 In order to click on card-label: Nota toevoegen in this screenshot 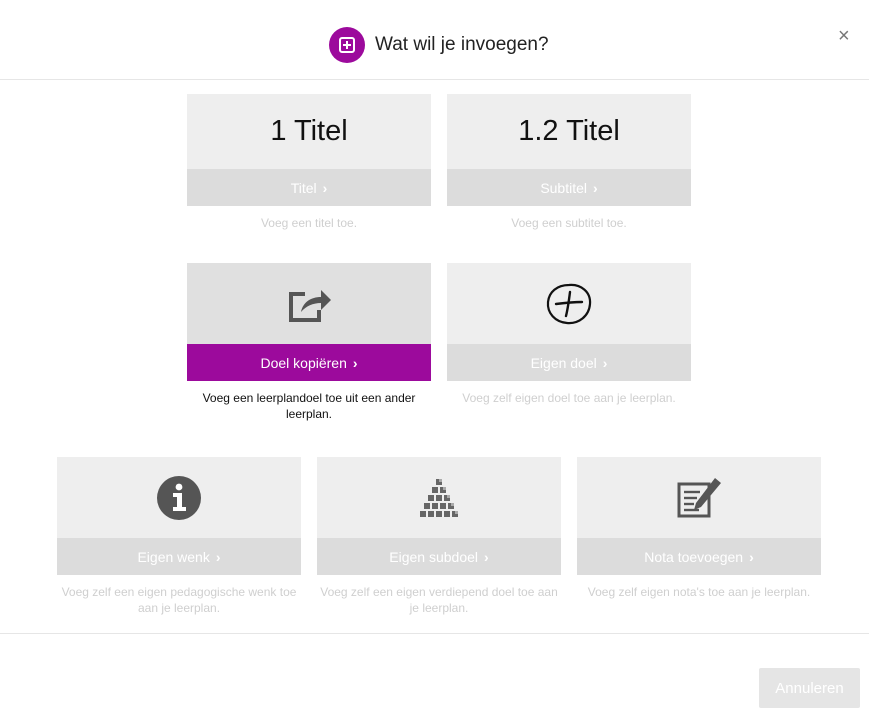, I will do `click(694, 556)`.